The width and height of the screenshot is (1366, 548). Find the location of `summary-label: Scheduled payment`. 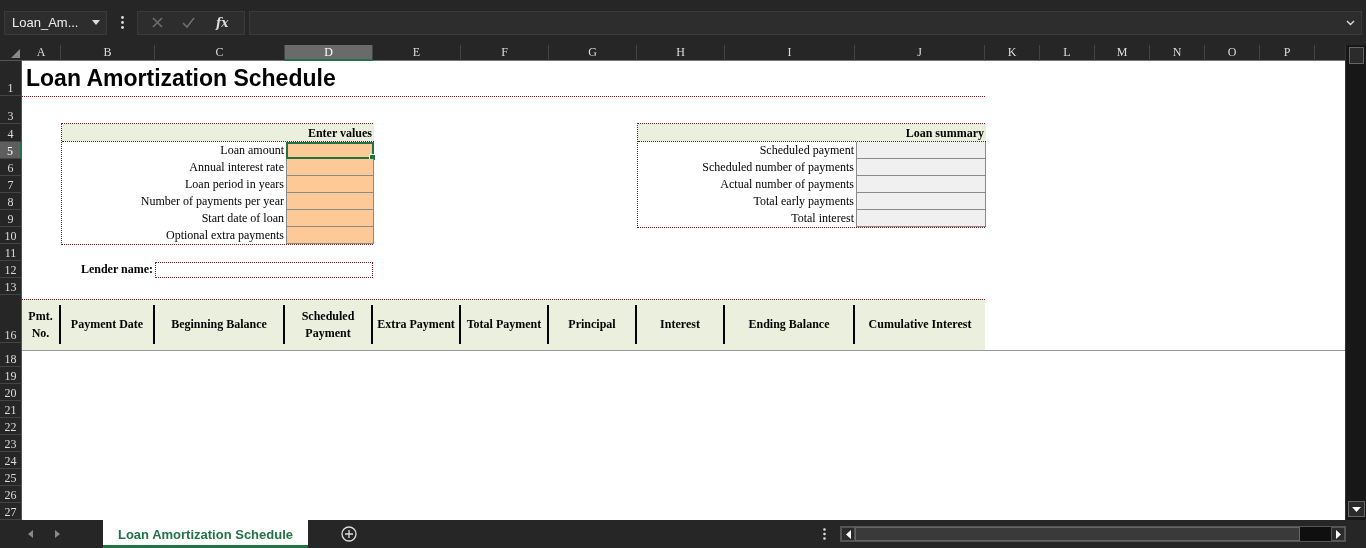

summary-label: Scheduled payment is located at coordinates (806, 150).